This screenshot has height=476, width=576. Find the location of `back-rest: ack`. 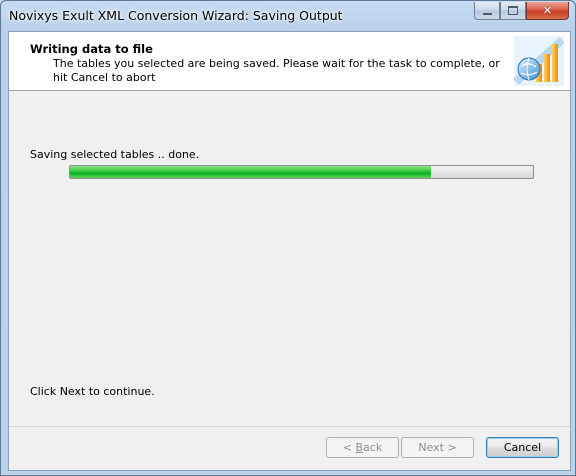

back-rest: ack is located at coordinates (373, 447).